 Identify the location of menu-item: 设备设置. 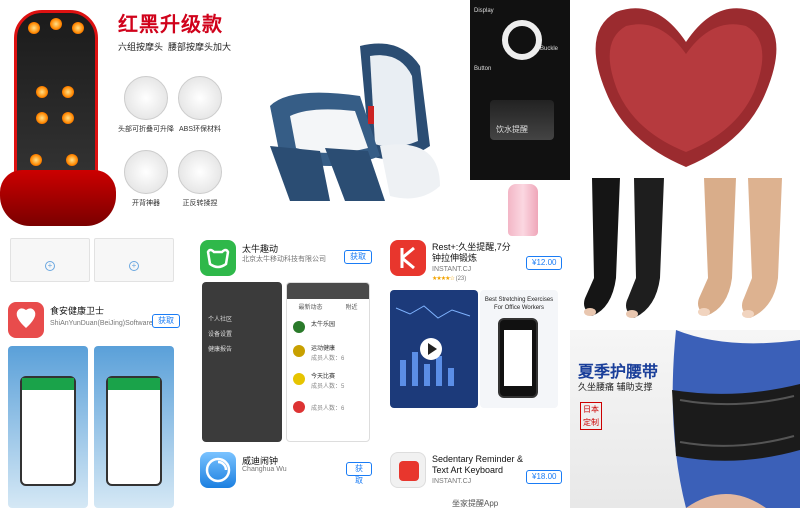
(243, 333).